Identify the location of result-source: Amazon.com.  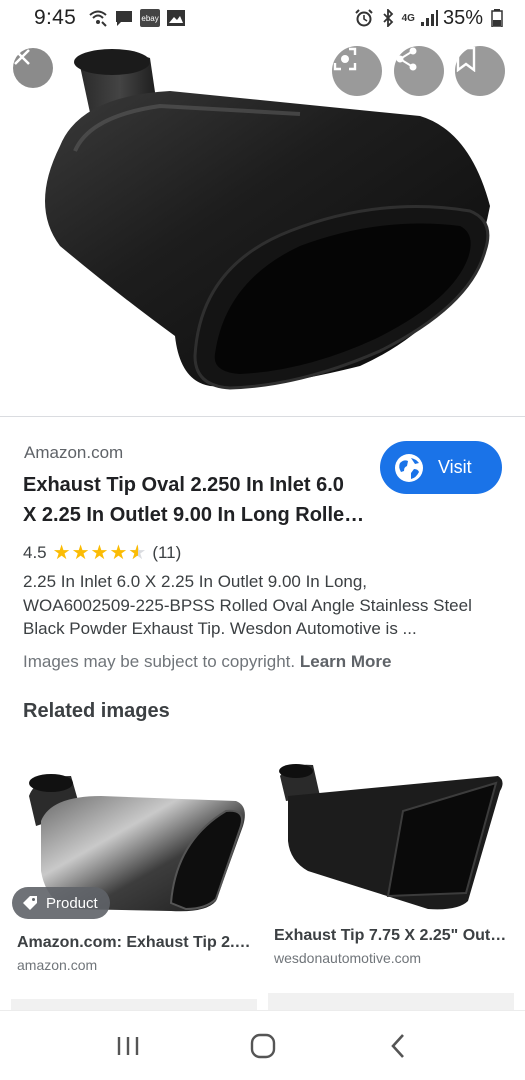
(73, 453).